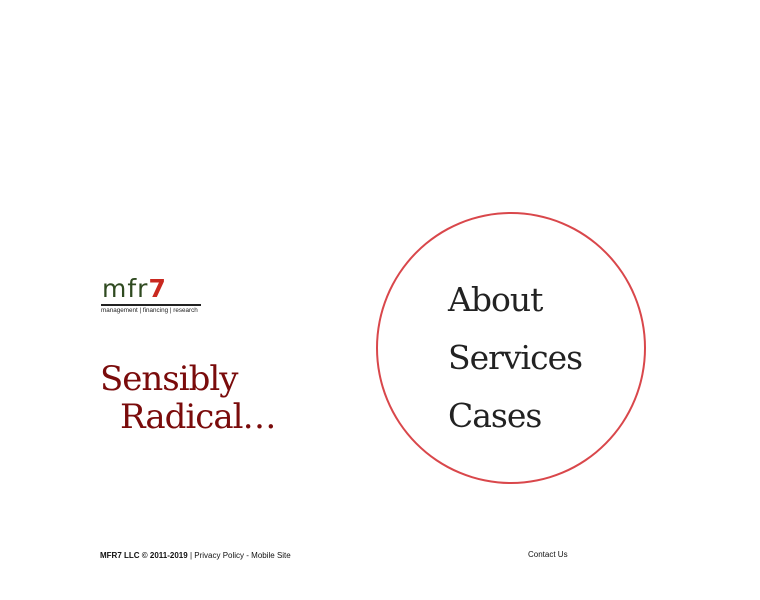 The image size is (760, 600). I want to click on logo-wordmark: mfr7, so click(134, 288).